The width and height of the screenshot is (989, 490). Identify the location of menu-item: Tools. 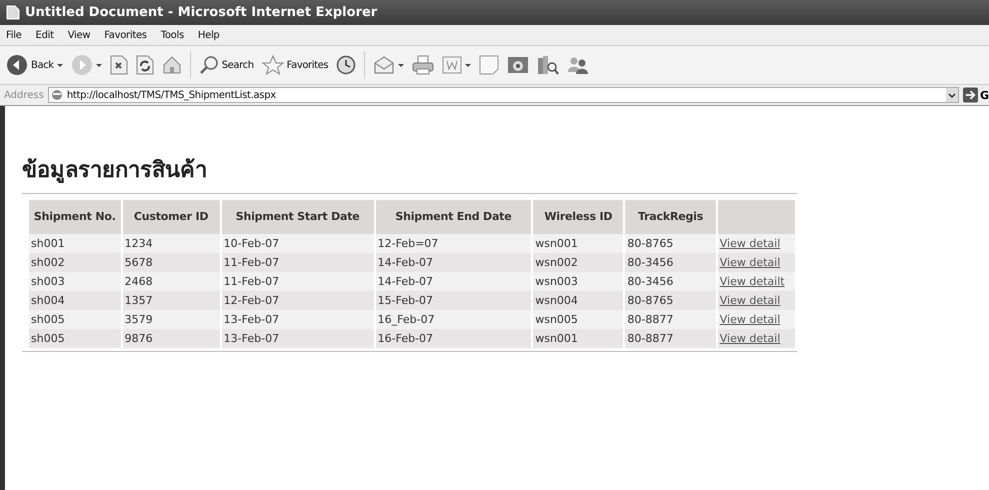
(172, 35).